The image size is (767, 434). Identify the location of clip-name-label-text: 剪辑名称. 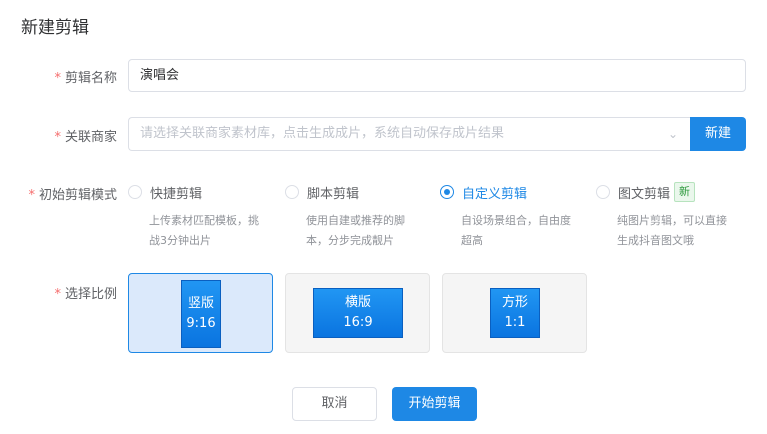
(90, 78).